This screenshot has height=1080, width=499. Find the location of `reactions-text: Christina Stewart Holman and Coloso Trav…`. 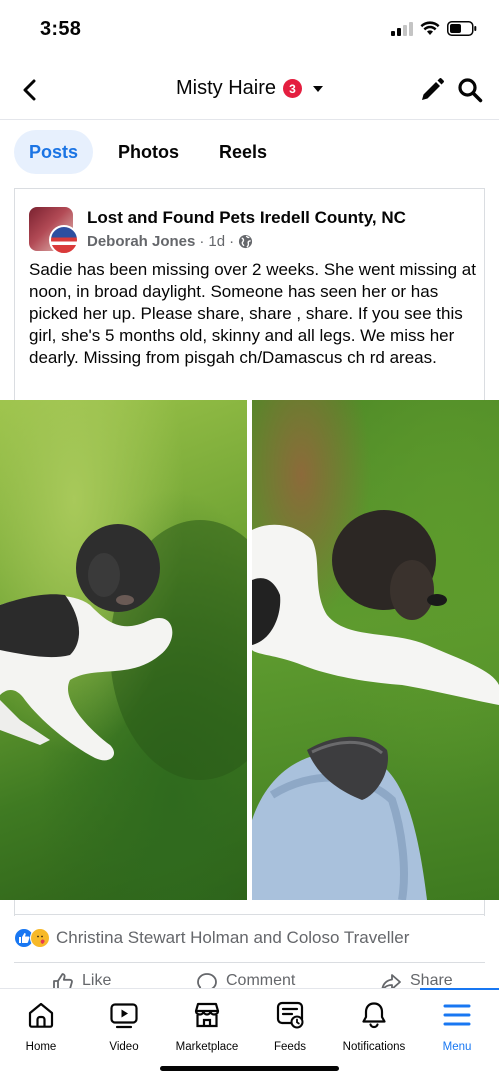

reactions-text: Christina Stewart Holman and Coloso Trav… is located at coordinates (233, 937).